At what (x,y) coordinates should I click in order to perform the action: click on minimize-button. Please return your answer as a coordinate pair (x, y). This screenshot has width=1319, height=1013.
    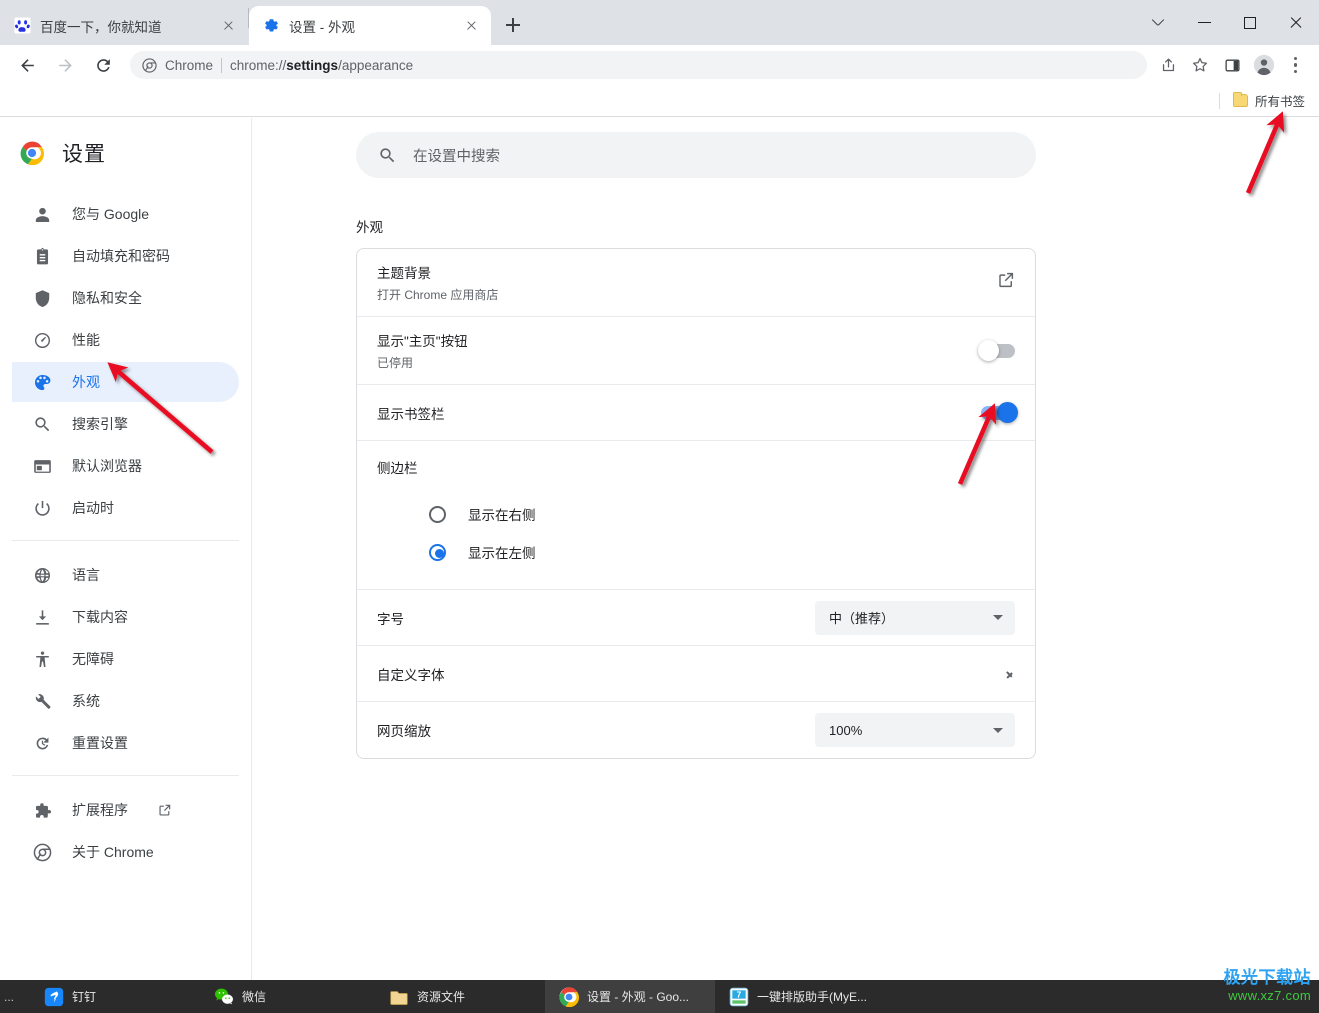
    Looking at the image, I should click on (1204, 22).